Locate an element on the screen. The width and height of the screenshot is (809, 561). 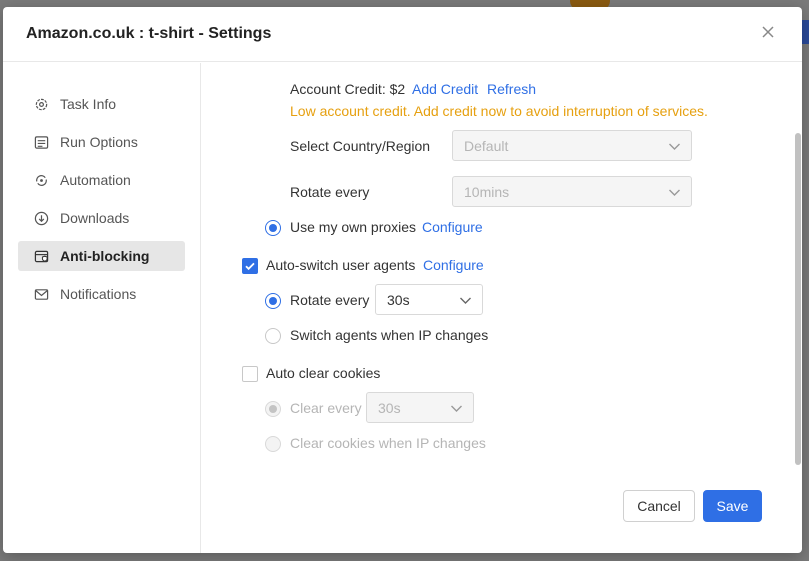
auto-clear-cookies-checkbox is located at coordinates (250, 374).